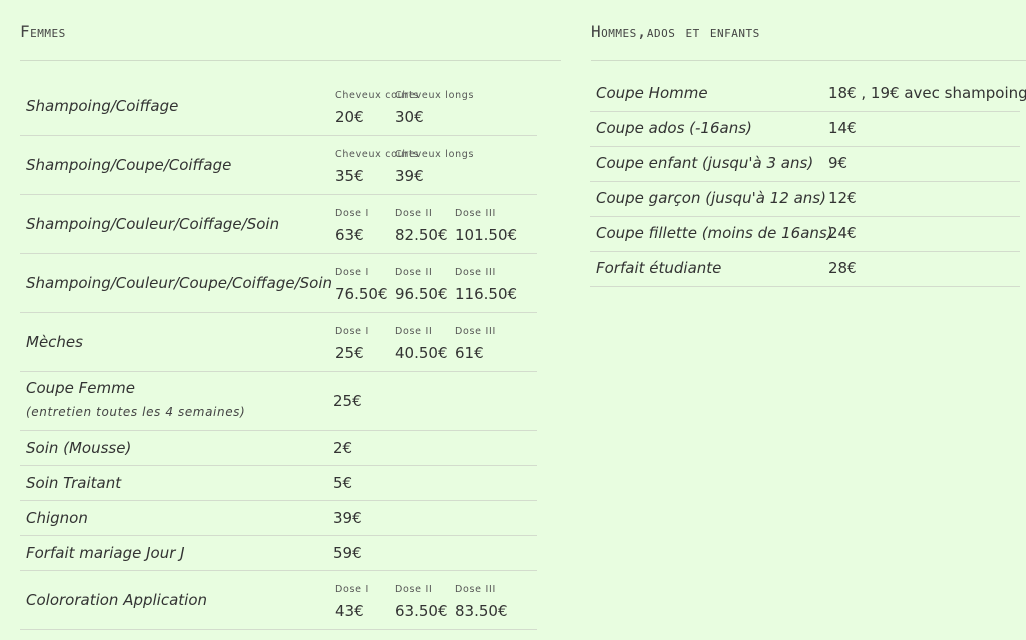  What do you see at coordinates (481, 611) in the screenshot?
I see `price-value: 83.50€` at bounding box center [481, 611].